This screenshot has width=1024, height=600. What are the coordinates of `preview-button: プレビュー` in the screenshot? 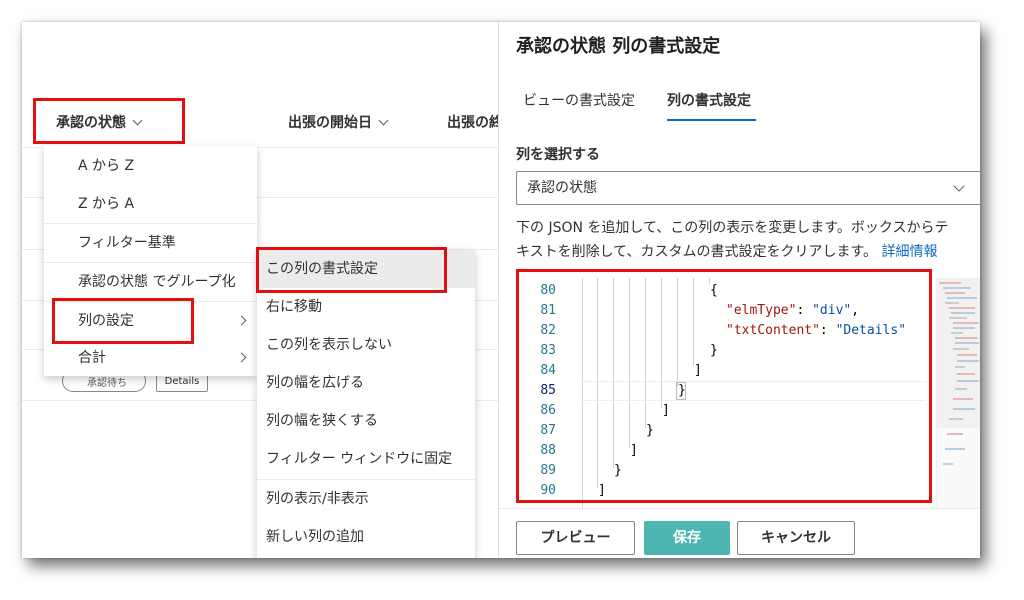 It's located at (575, 538).